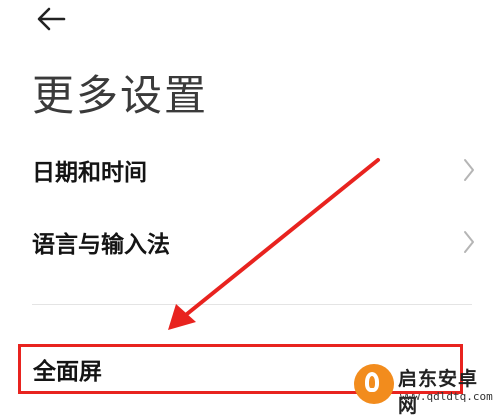  I want to click on back-arrow-icon, so click(51, 19).